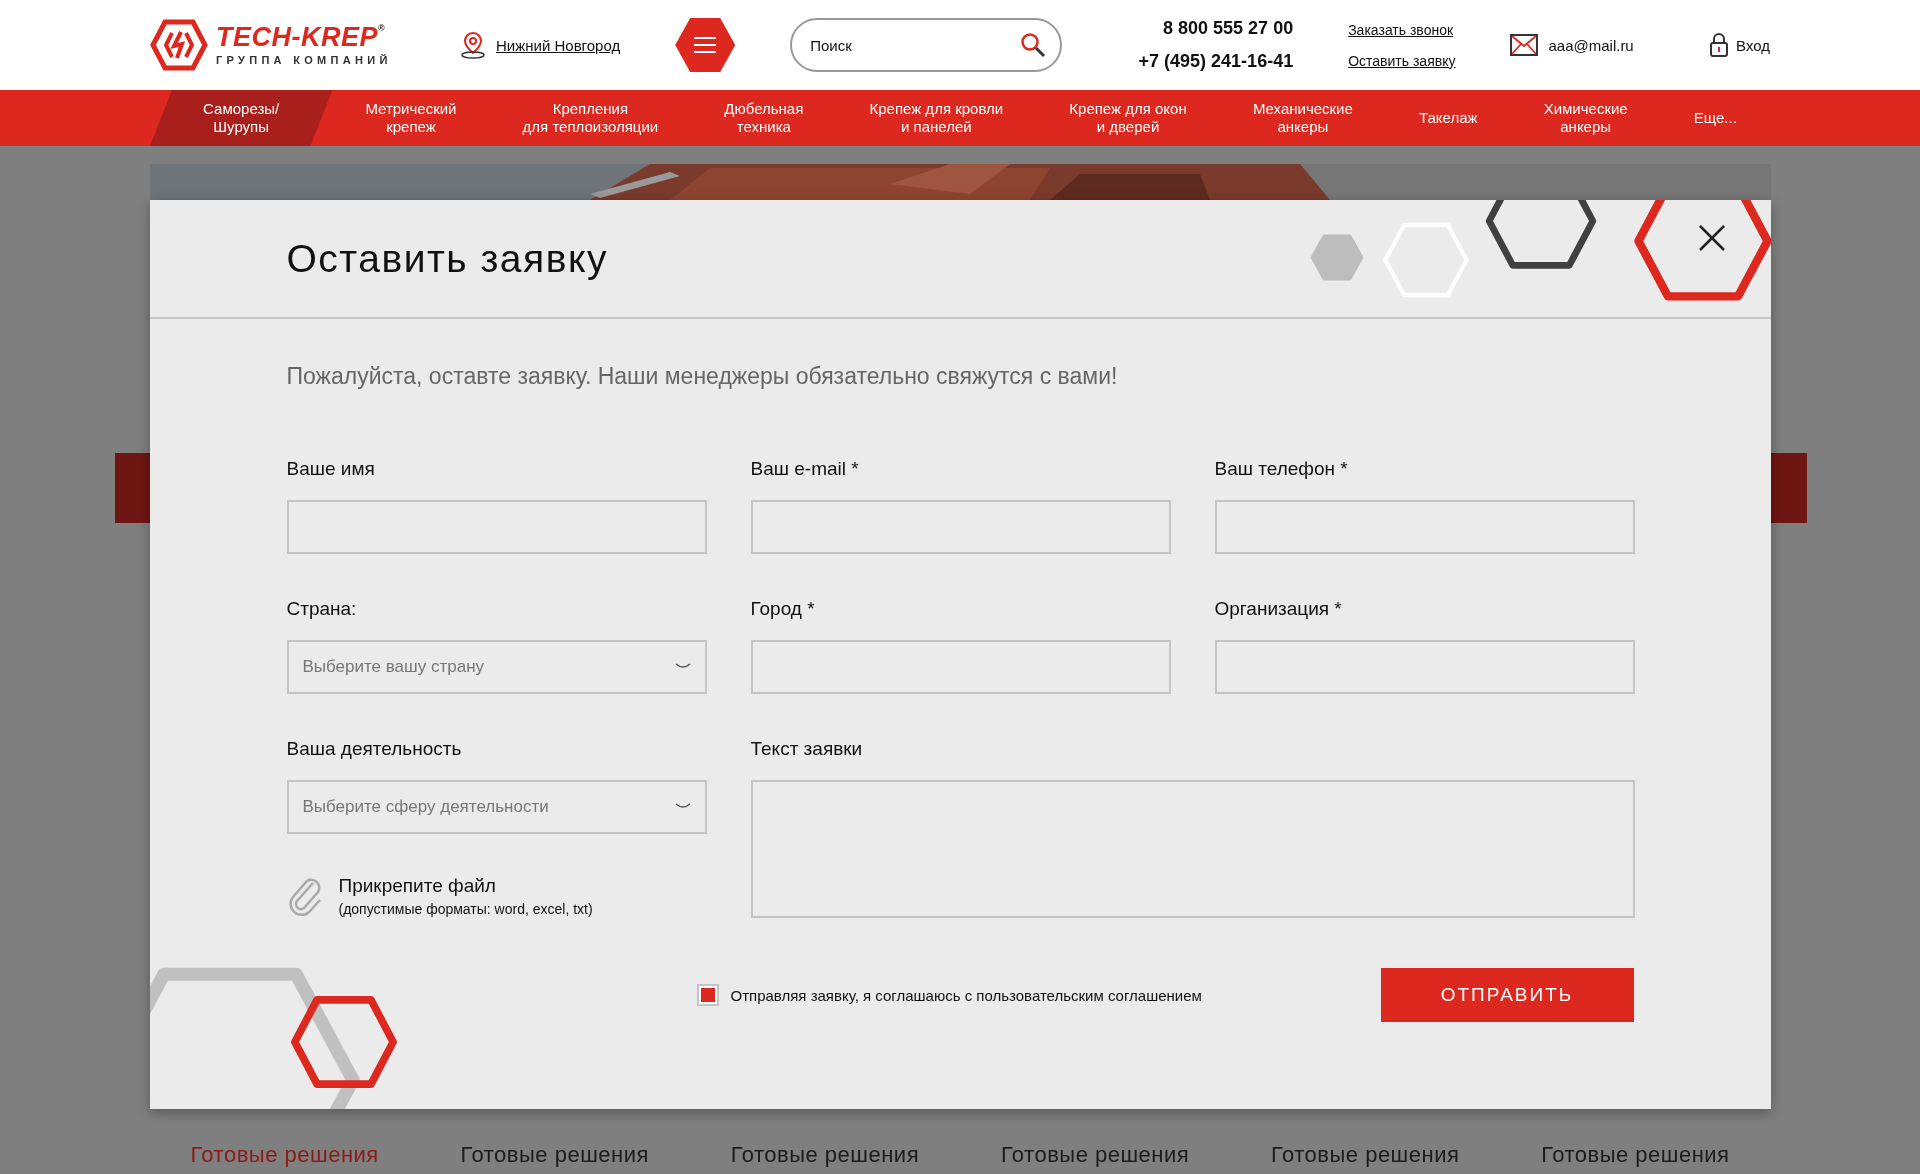 Image resolution: width=1920 pixels, height=1174 pixels. What do you see at coordinates (702, 376) in the screenshot?
I see `intro-text: Пожалуйста, оставте заявку. Наши менеджеры обязательно свяжутся с вами!` at bounding box center [702, 376].